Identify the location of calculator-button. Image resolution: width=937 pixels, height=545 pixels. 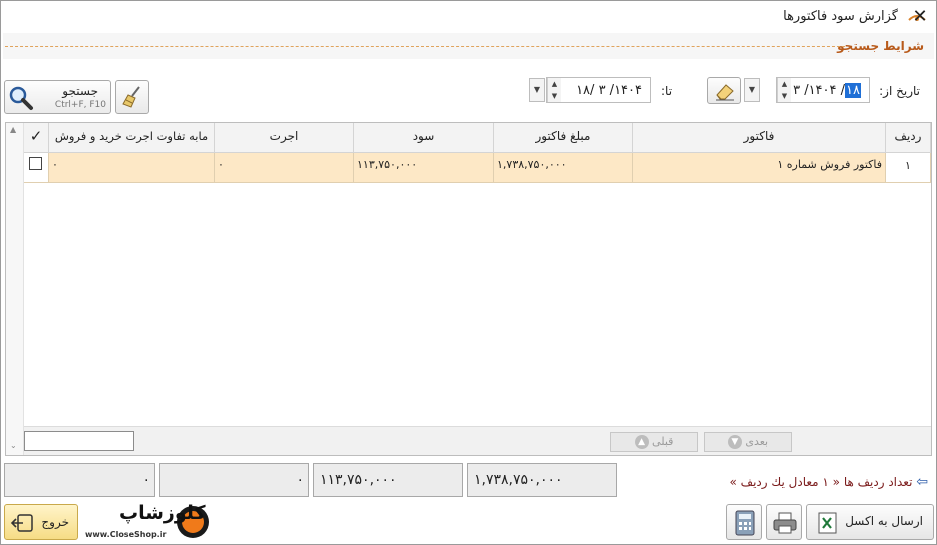
(744, 522).